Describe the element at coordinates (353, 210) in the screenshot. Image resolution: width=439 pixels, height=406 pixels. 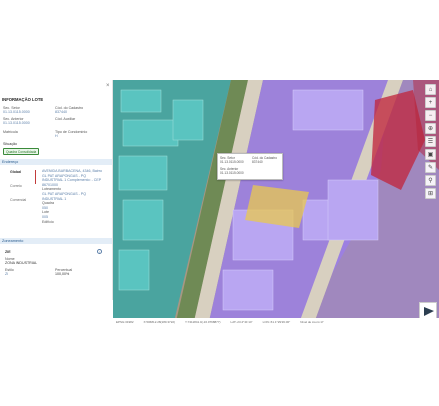
I see `east-building` at that location.